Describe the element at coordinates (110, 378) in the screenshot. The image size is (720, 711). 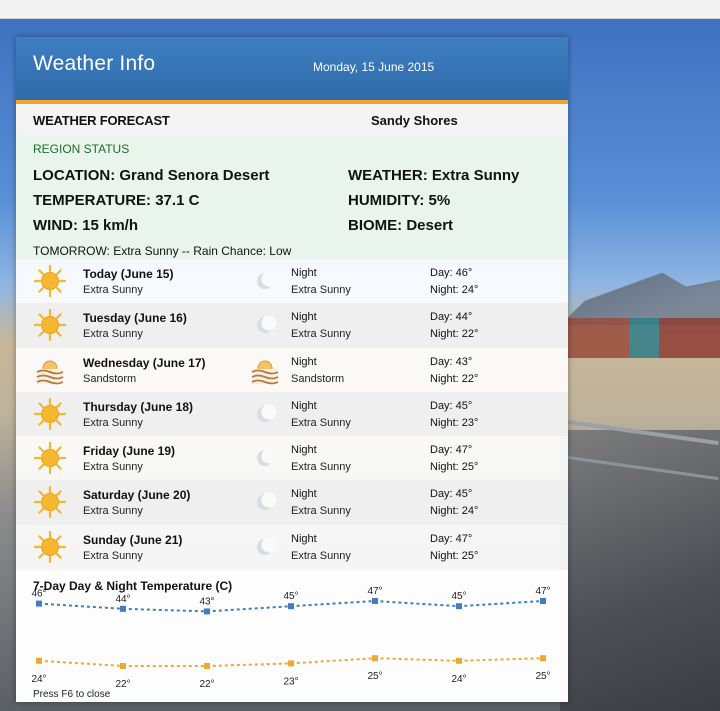
I see `day-condition: Sandstorm` at that location.